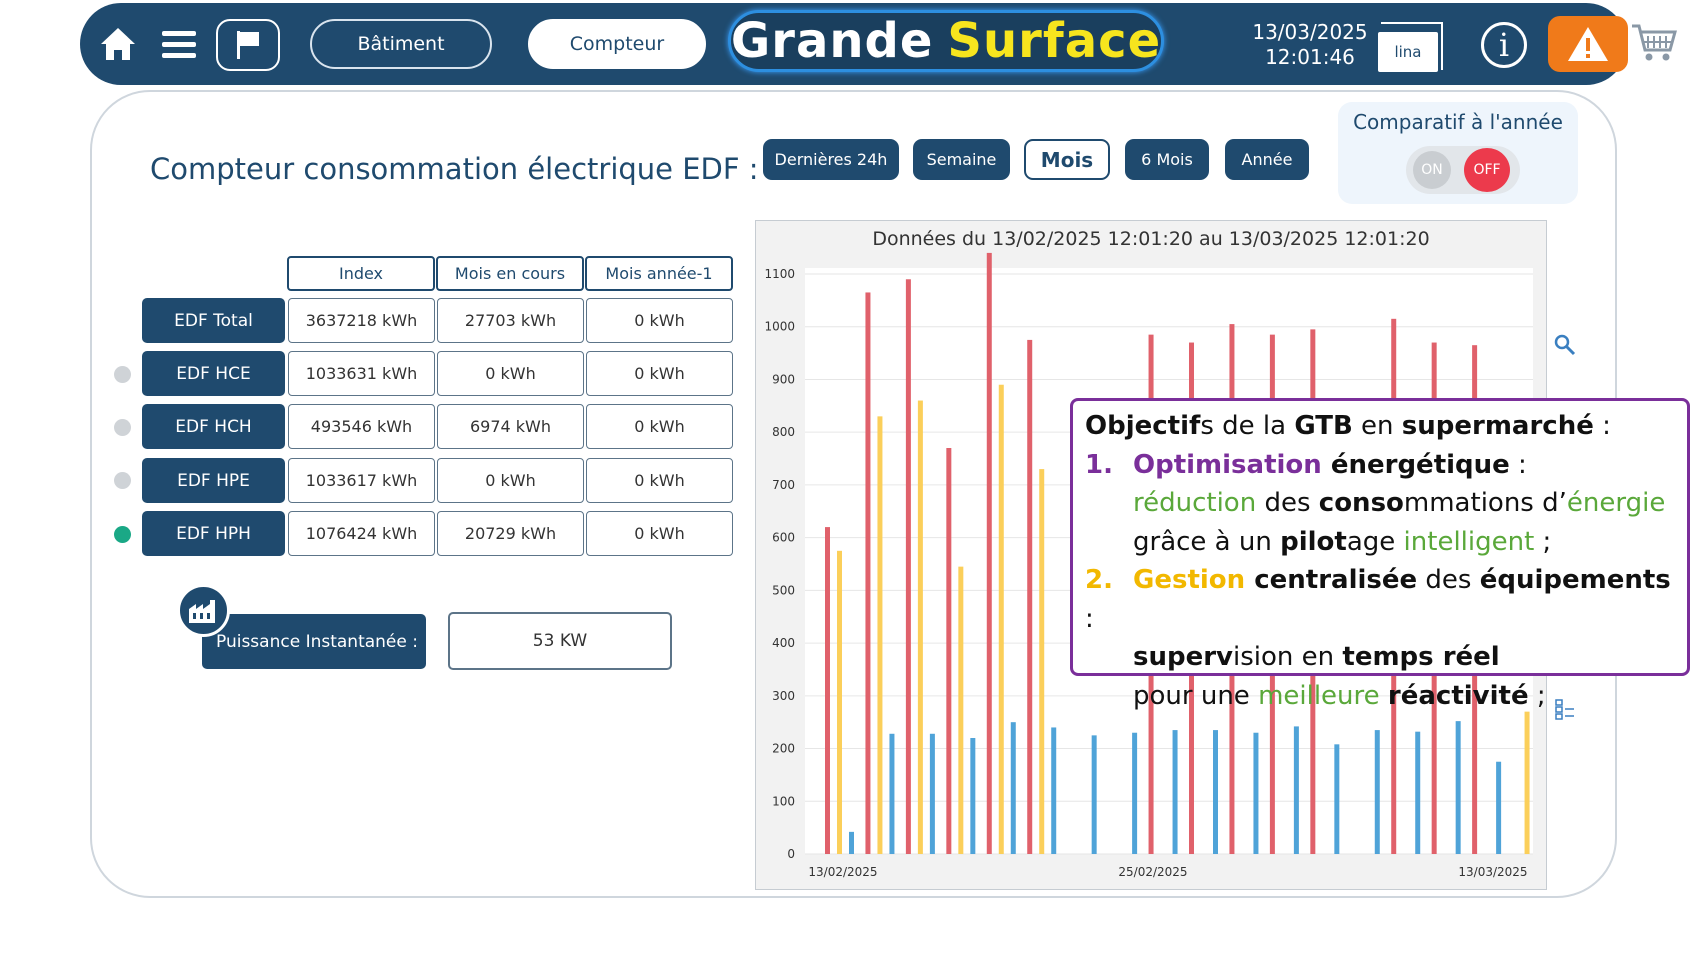 This screenshot has width=1707, height=960. I want to click on y-tick-label: 300, so click(783, 696).